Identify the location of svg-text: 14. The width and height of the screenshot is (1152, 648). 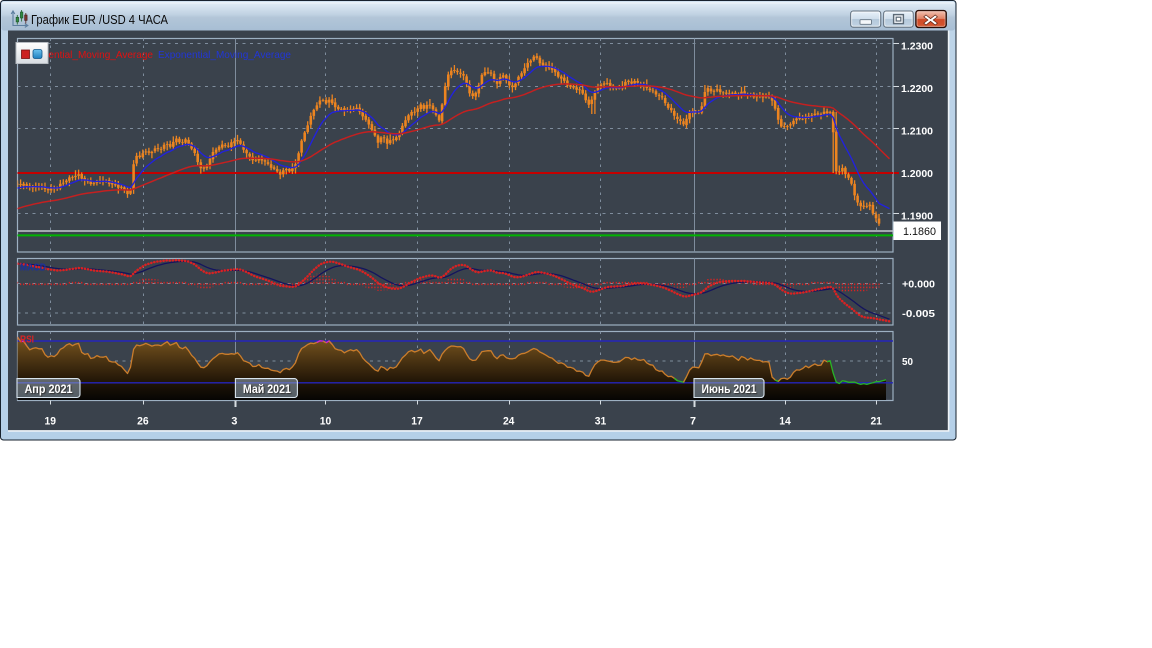
(785, 422).